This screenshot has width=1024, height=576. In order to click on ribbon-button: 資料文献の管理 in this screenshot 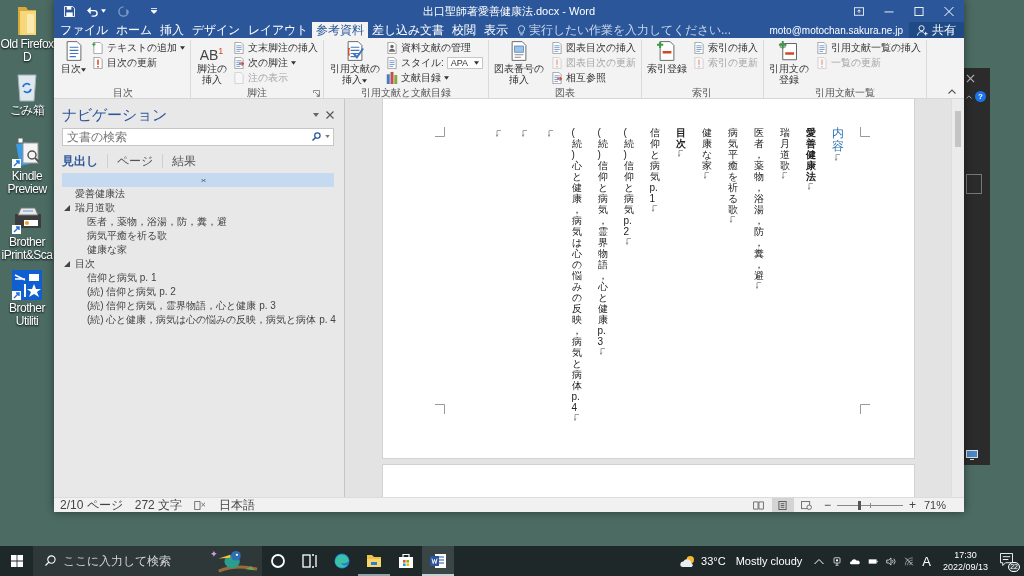, I will do `click(434, 48)`.